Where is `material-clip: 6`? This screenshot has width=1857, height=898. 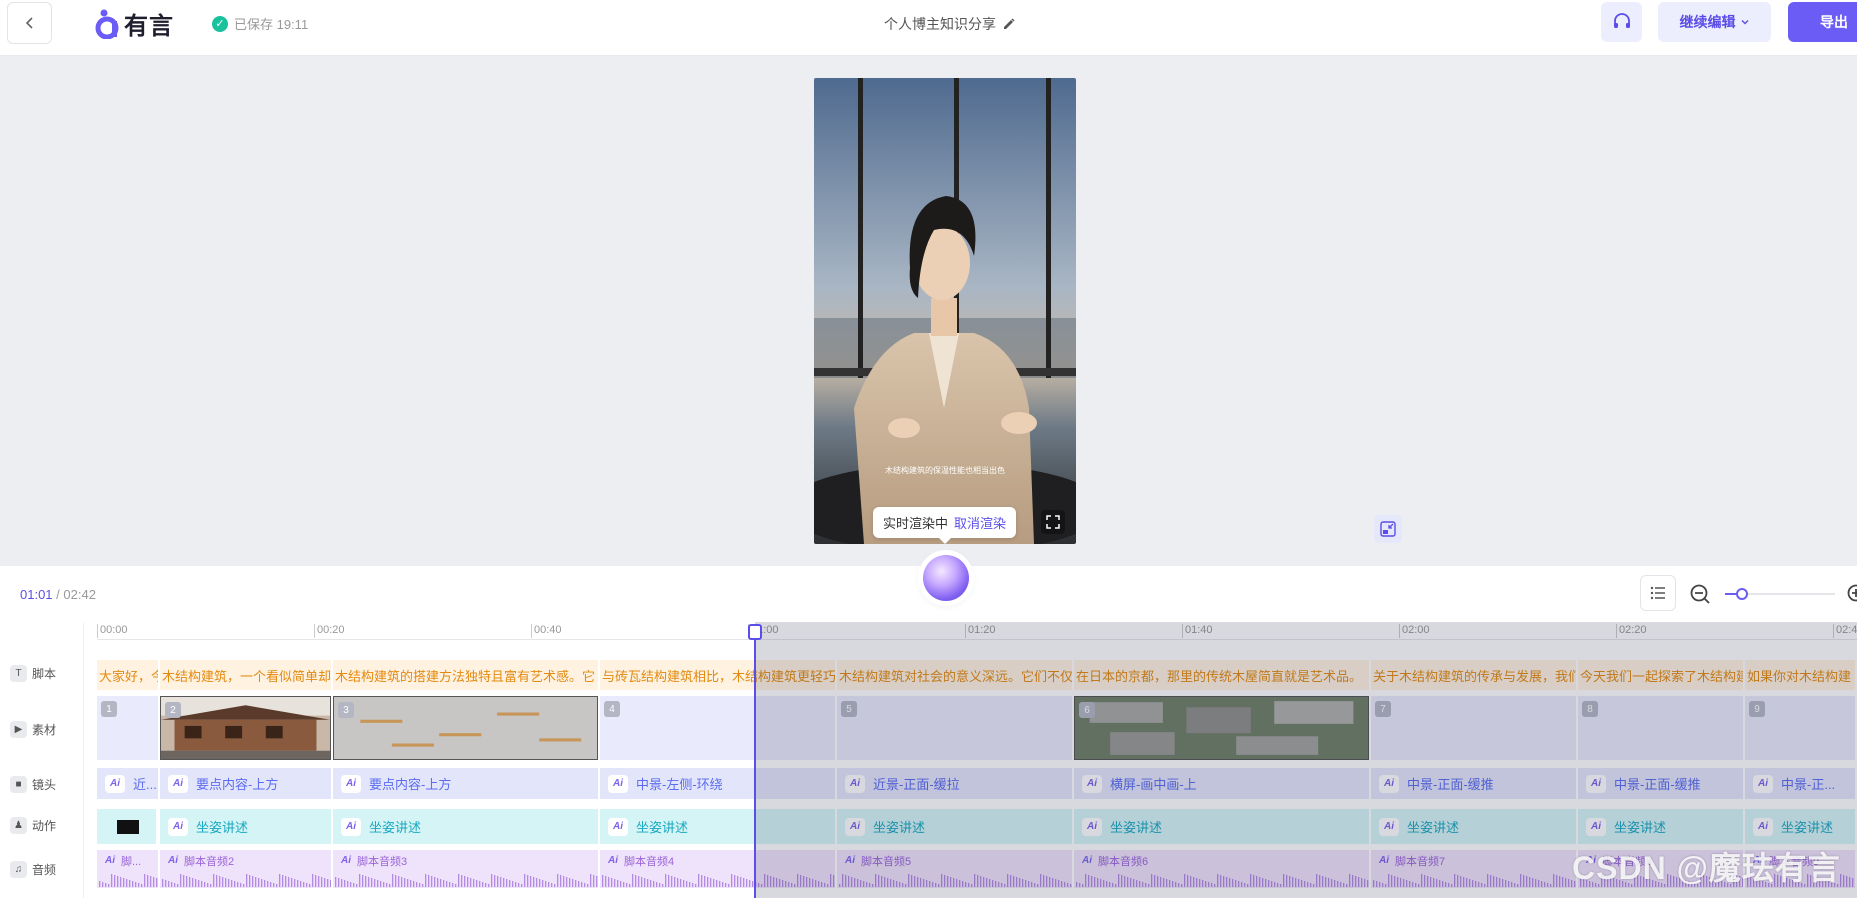 material-clip: 6 is located at coordinates (1221, 728).